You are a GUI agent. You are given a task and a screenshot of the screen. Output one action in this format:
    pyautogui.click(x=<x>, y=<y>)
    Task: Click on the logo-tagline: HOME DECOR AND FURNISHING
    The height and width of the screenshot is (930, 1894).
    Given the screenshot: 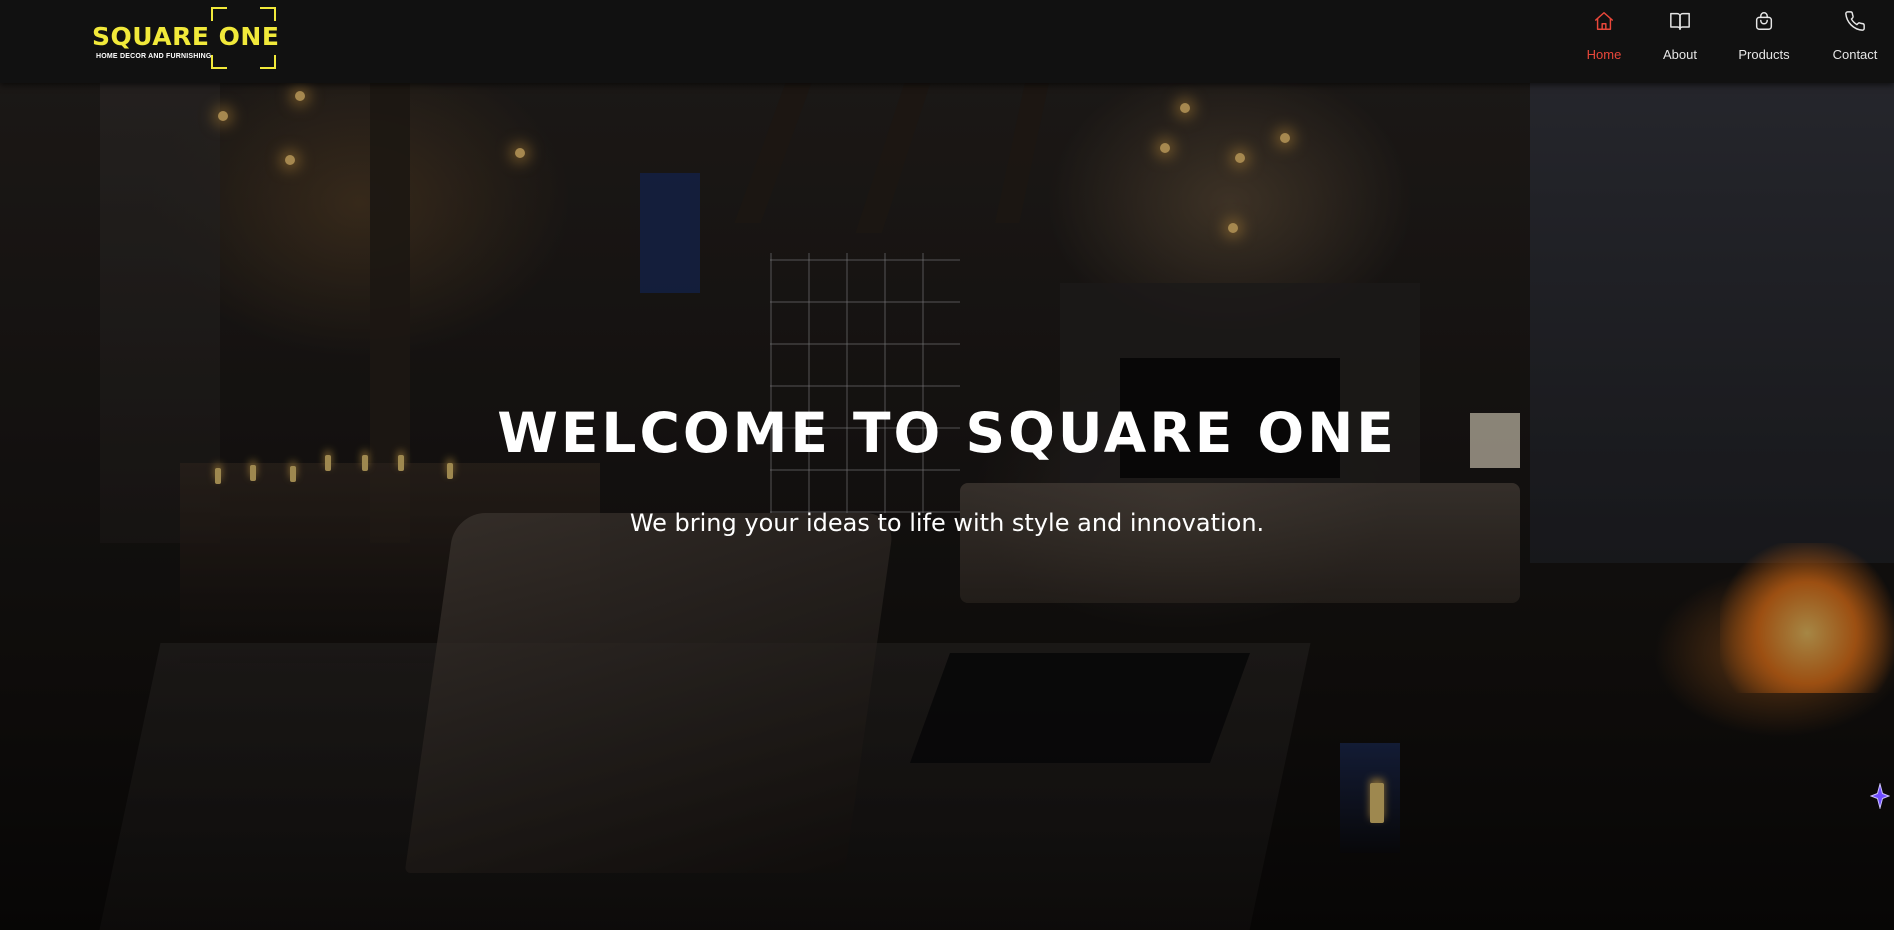 What is the action you would take?
    pyautogui.click(x=154, y=56)
    